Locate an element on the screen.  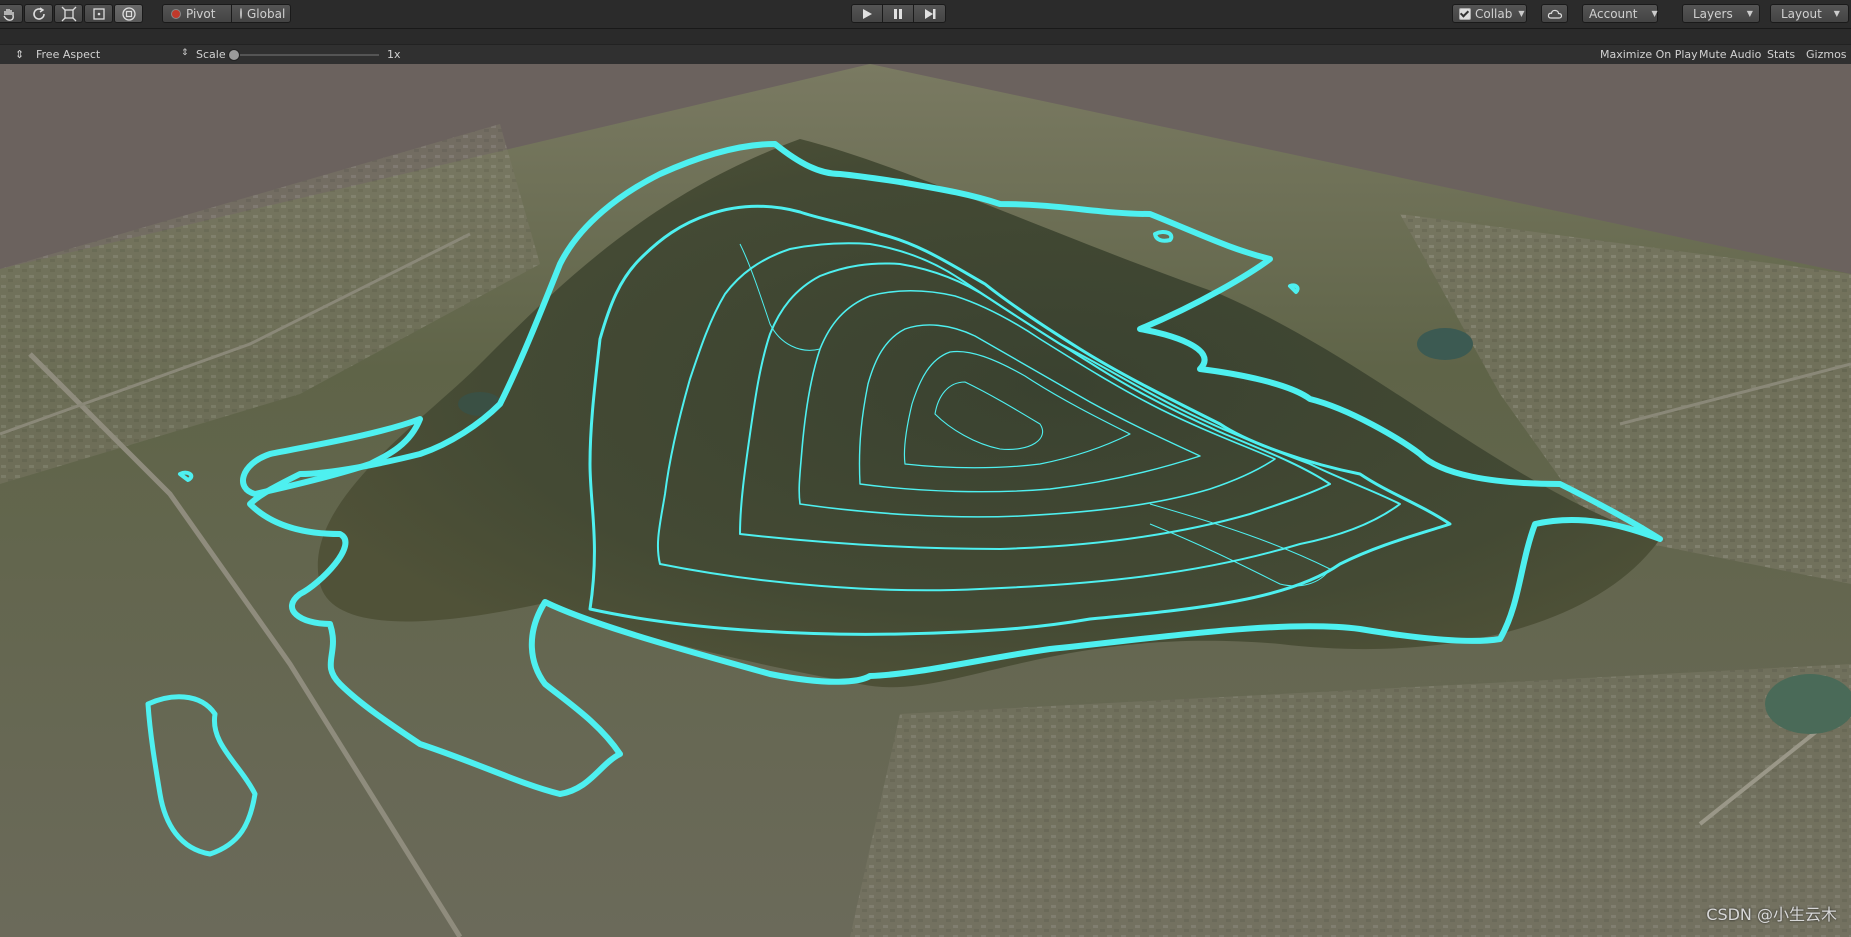
hand-tool-button is located at coordinates (11, 13).